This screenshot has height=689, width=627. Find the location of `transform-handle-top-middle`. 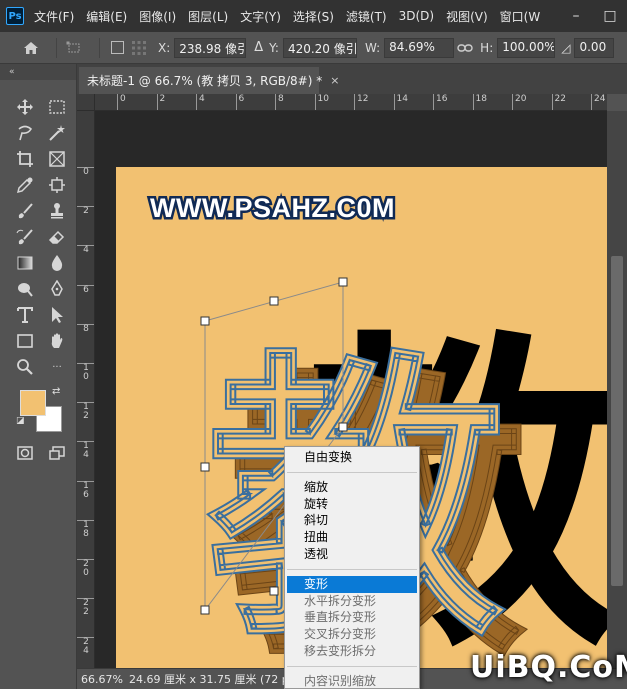

transform-handle-top-middle is located at coordinates (274, 301).